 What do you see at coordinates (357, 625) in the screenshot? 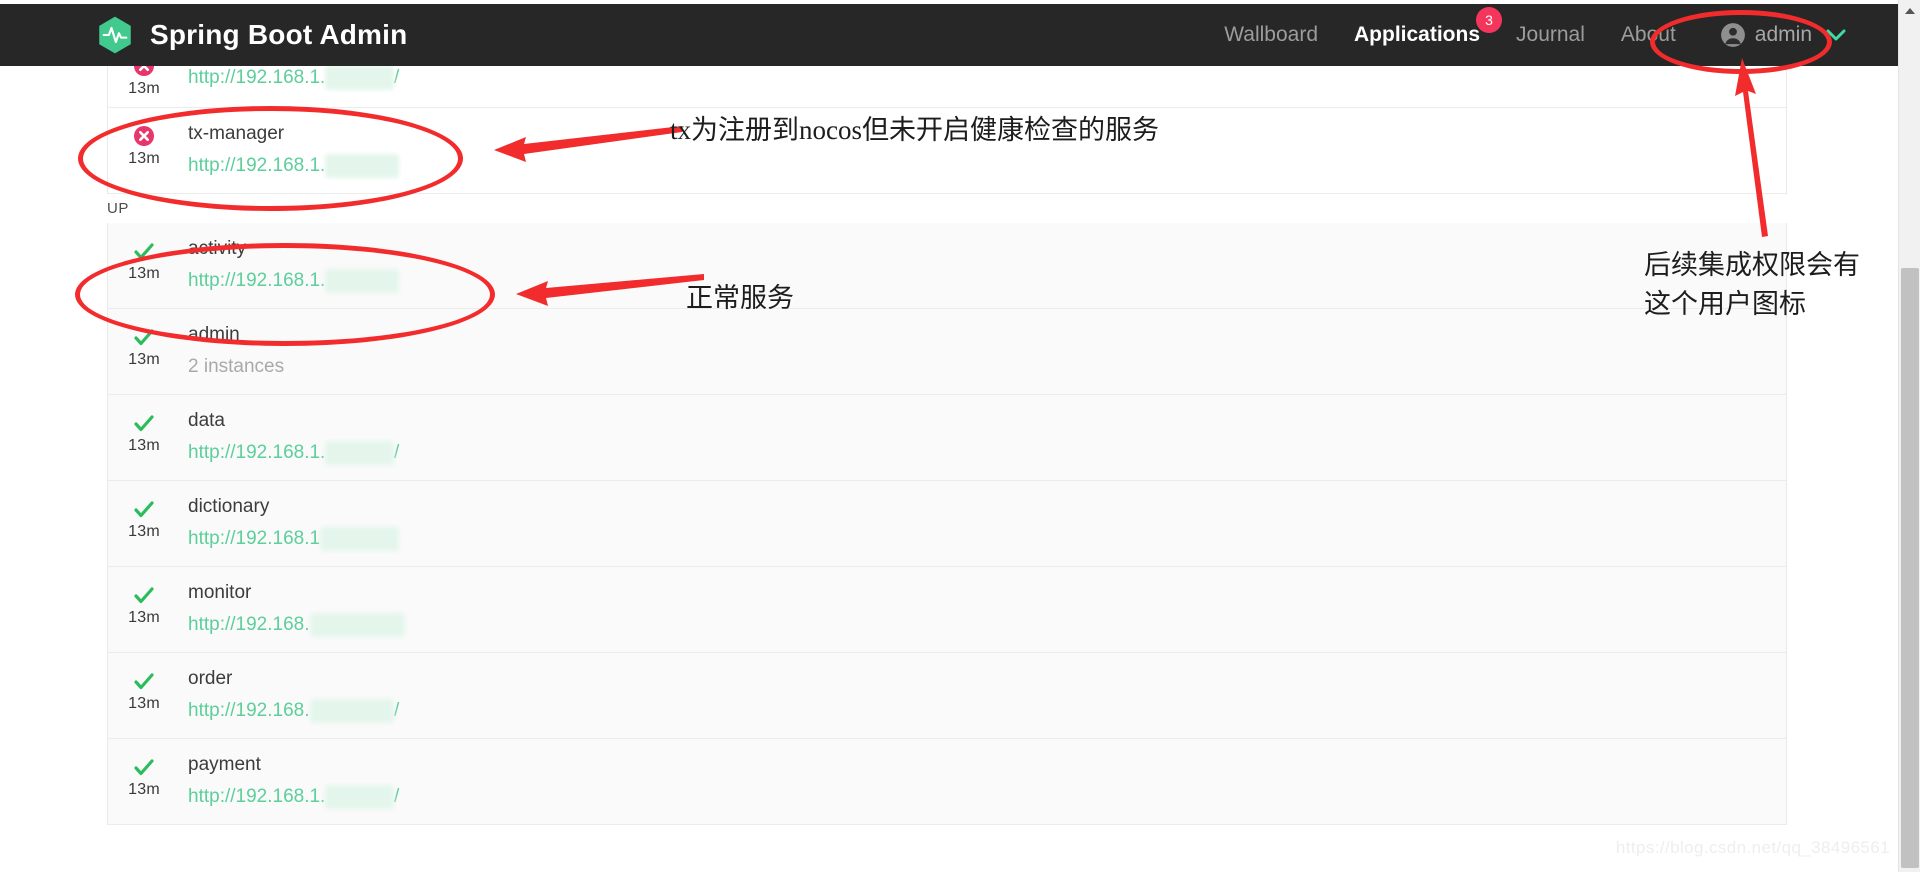
I see `url-redacted-segment: 1.88:888 8/` at bounding box center [357, 625].